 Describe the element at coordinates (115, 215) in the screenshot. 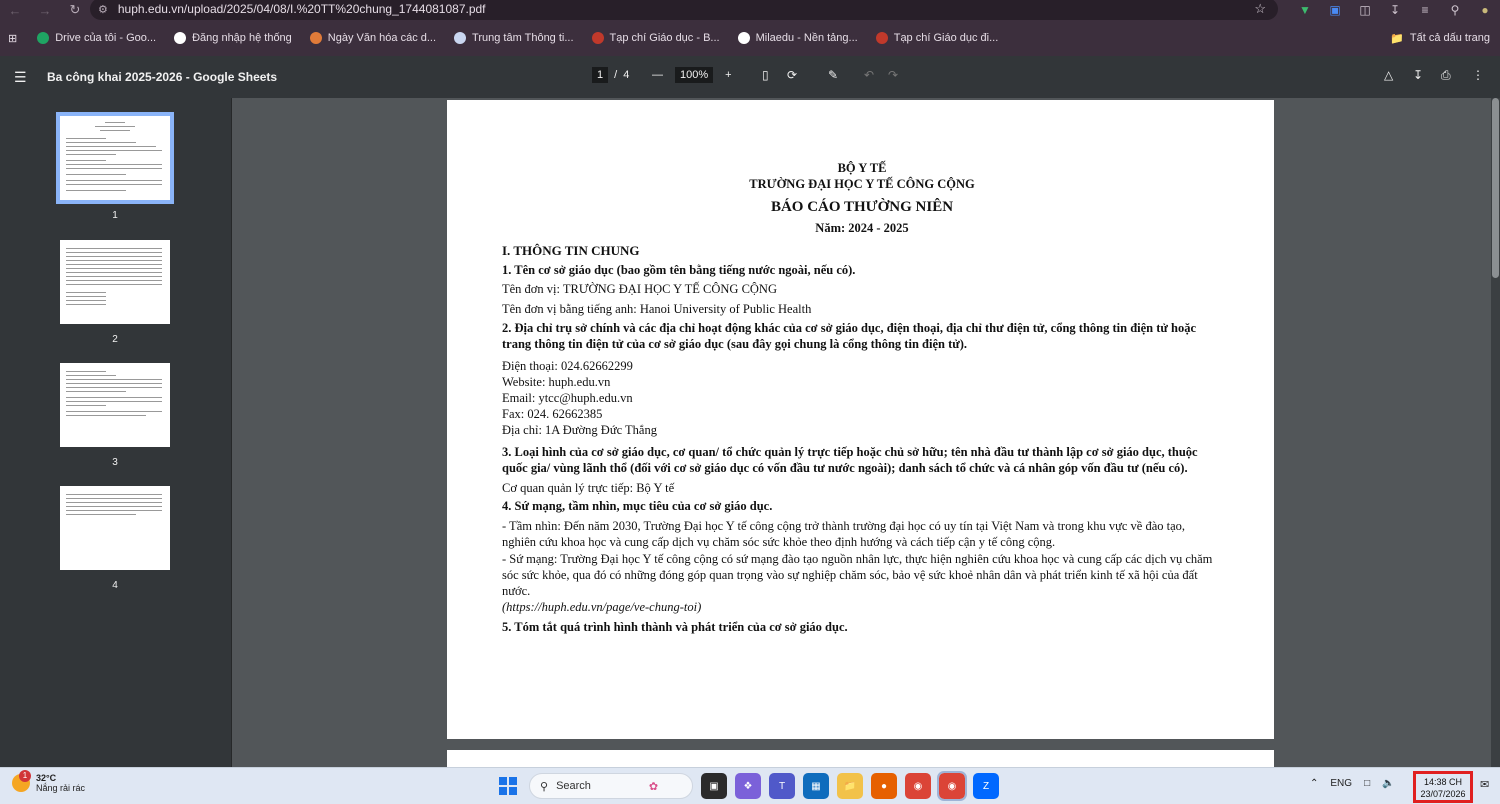

I see `thumbnail-number: 1` at that location.